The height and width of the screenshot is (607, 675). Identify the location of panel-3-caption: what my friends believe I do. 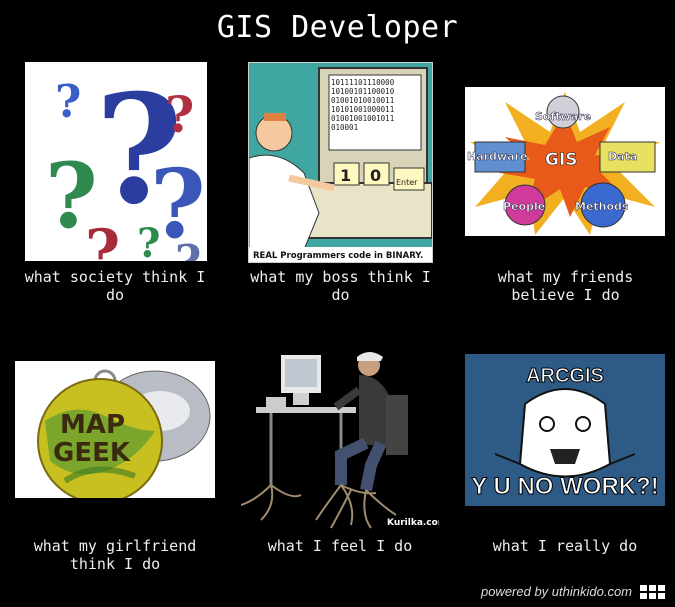
(565, 286).